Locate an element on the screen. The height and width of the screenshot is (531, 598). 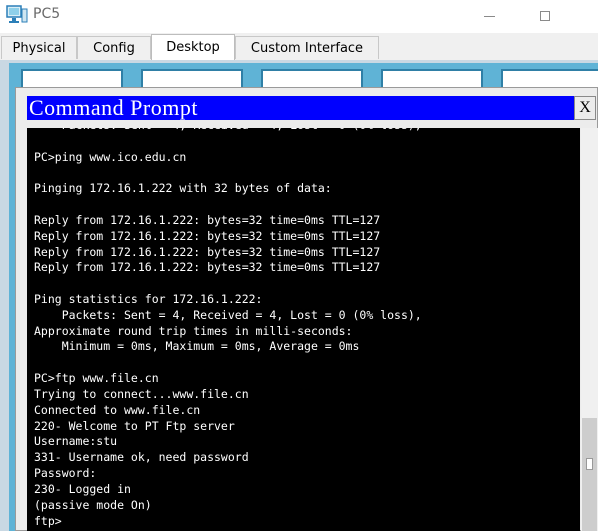
terminal-line: Password: is located at coordinates (65, 473).